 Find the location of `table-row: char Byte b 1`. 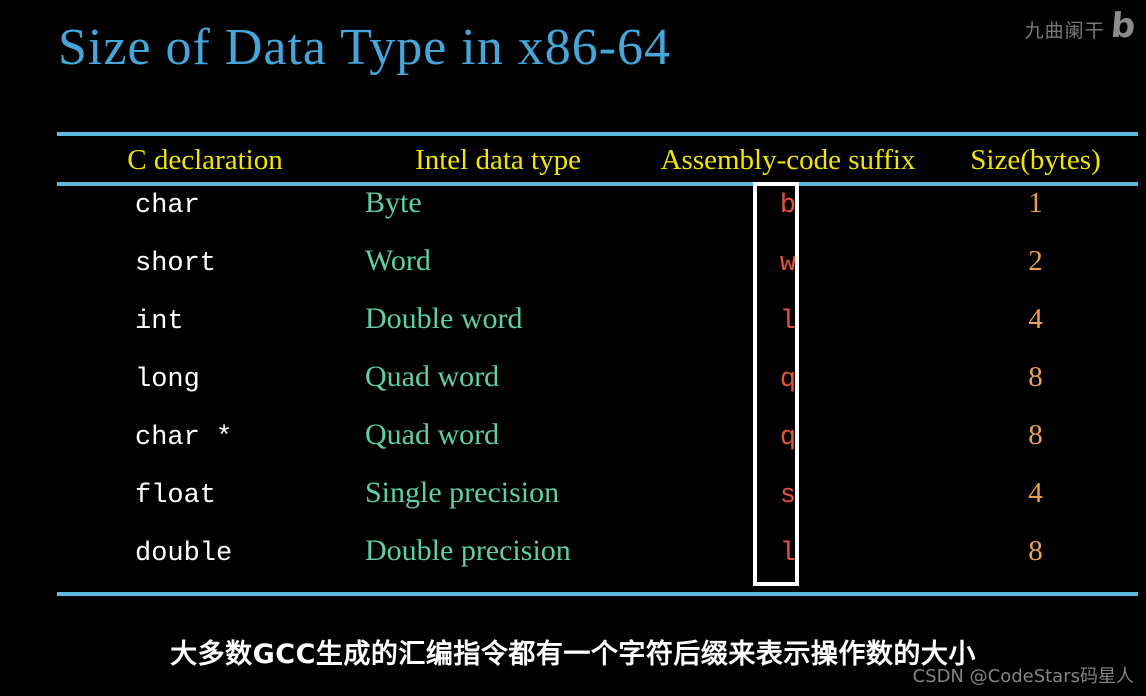

table-row: char Byte b 1 is located at coordinates (597, 215).